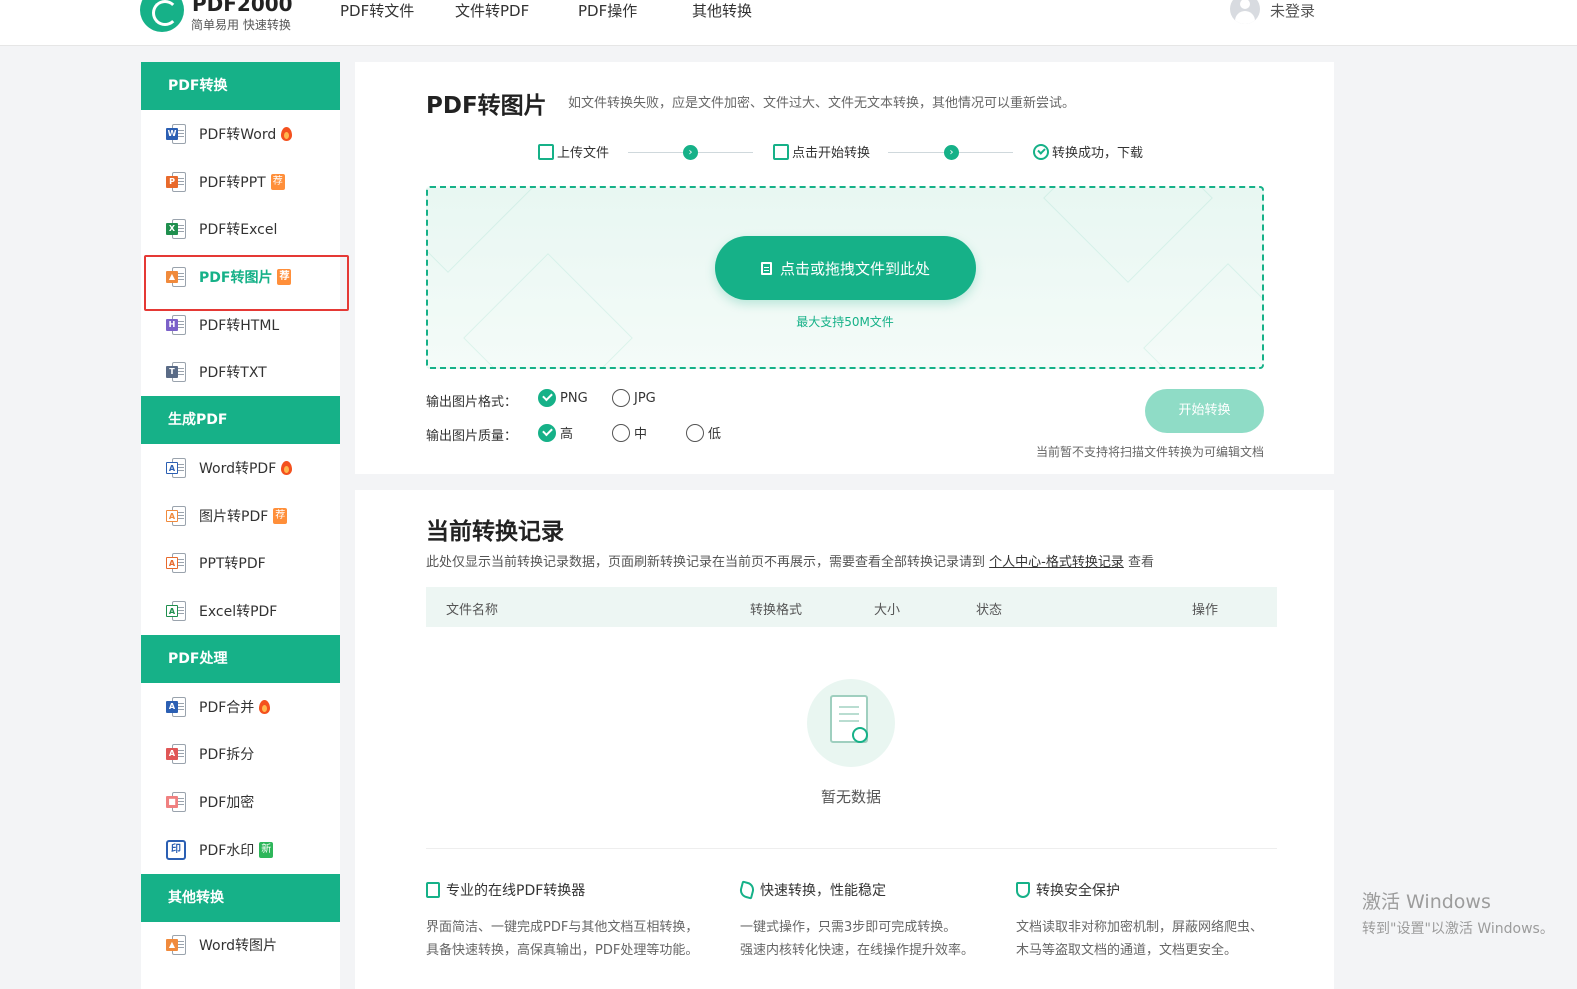 The height and width of the screenshot is (989, 1577). I want to click on sidebar-item-pdf-encrypt: ■ PDF加密, so click(240, 802).